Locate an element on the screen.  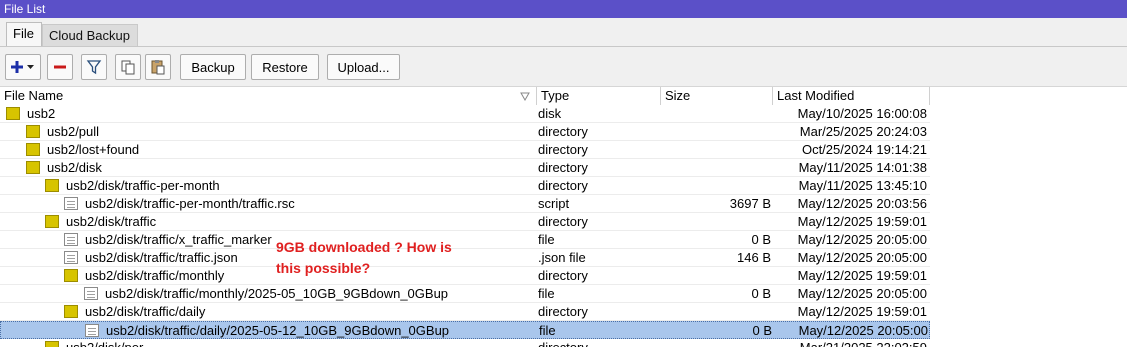
copy-button is located at coordinates (128, 67).